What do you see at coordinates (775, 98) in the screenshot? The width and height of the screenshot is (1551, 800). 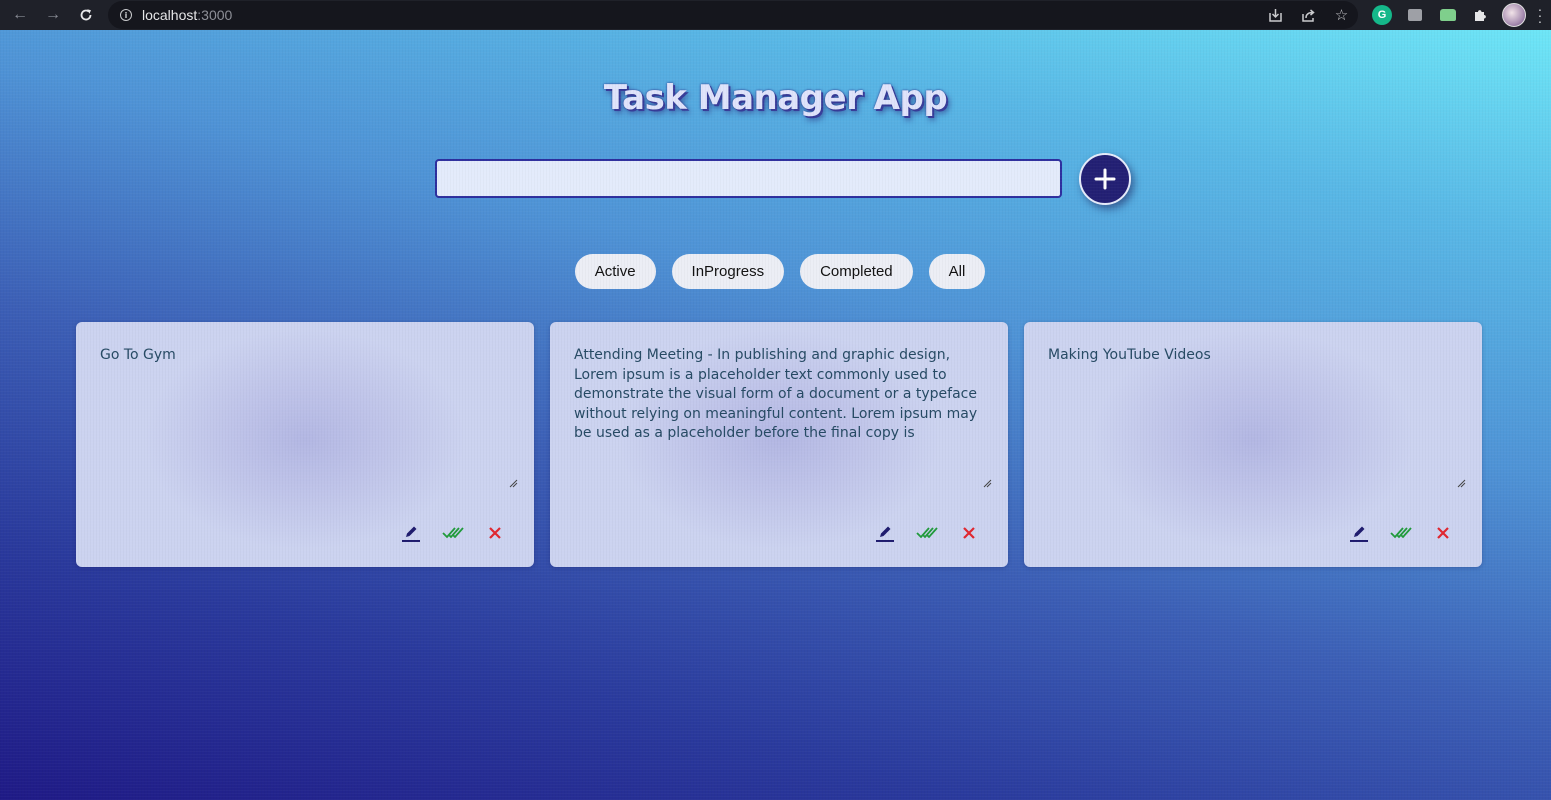 I see `app-title: Task Manager App` at bounding box center [775, 98].